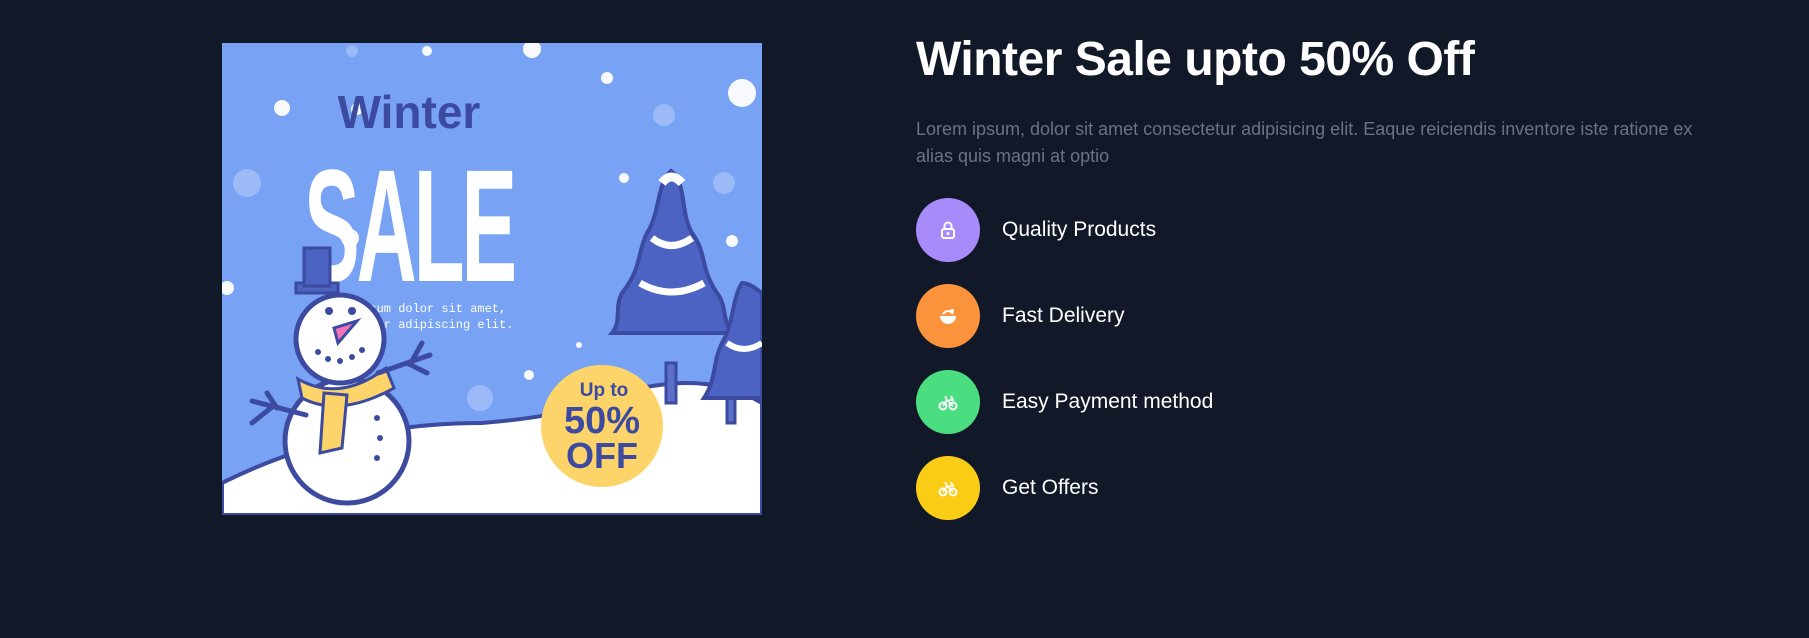 The width and height of the screenshot is (1809, 638). I want to click on badge-line-3: OFF, so click(602, 455).